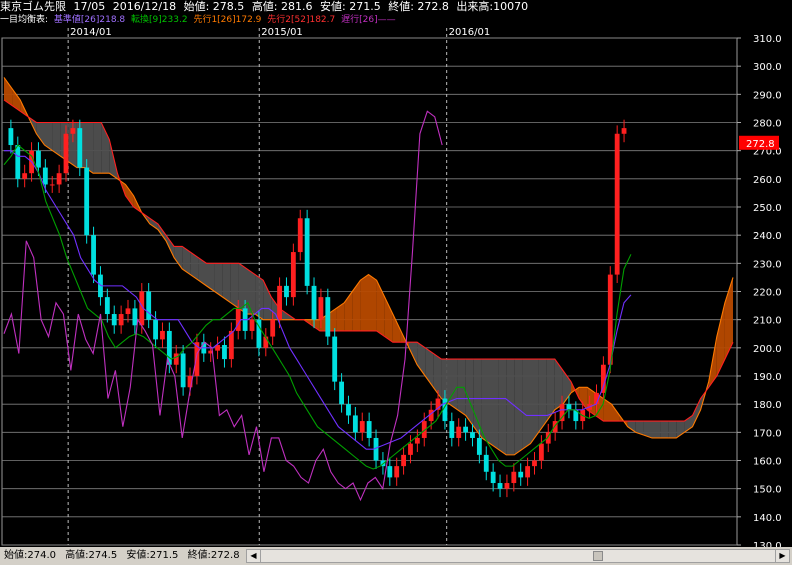  I want to click on x-tick-label: 2015/01, so click(282, 32).